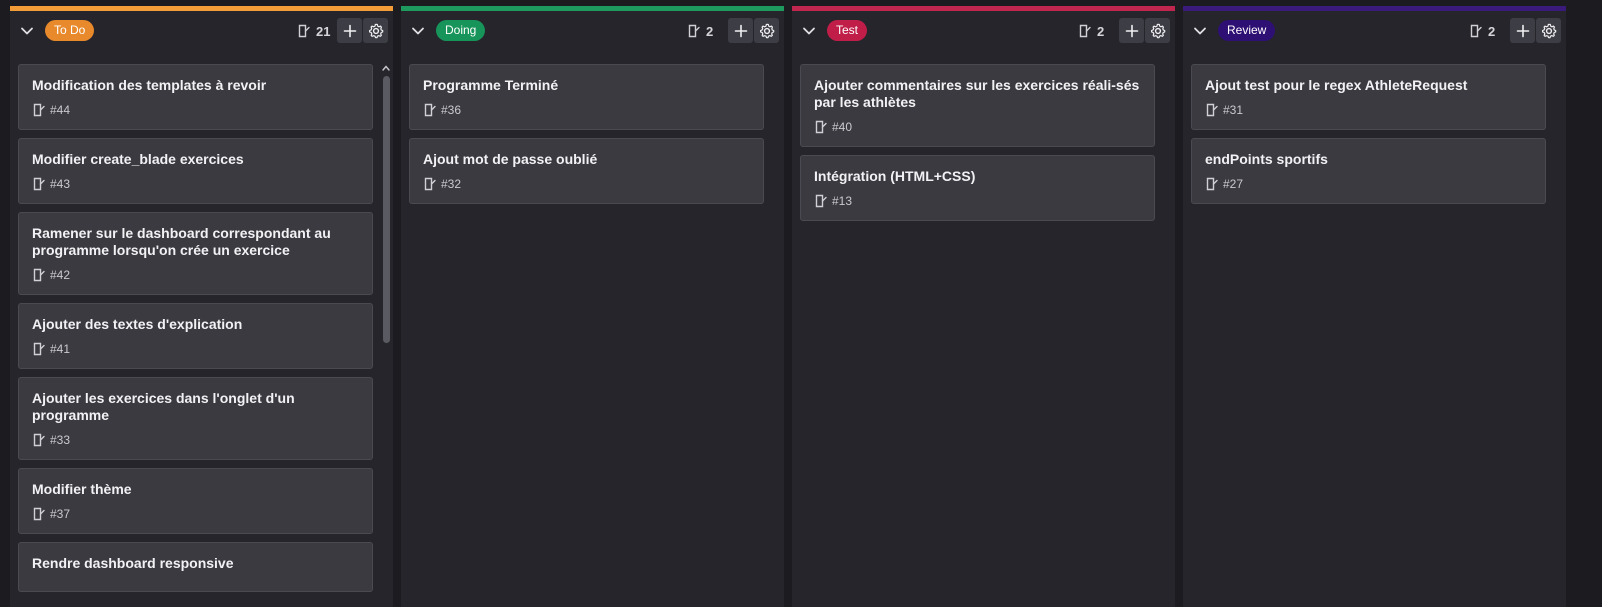 This screenshot has width=1602, height=607. What do you see at coordinates (201, 31) in the screenshot?
I see `column-header: To Do 21` at bounding box center [201, 31].